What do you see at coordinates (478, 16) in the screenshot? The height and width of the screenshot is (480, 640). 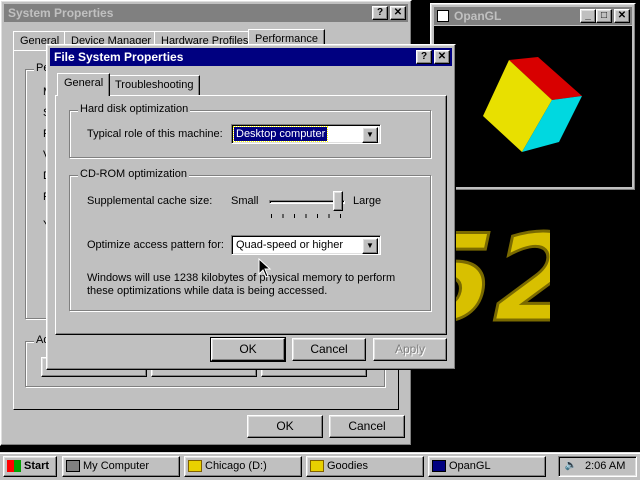 I see `opengl-title: OpanGL` at bounding box center [478, 16].